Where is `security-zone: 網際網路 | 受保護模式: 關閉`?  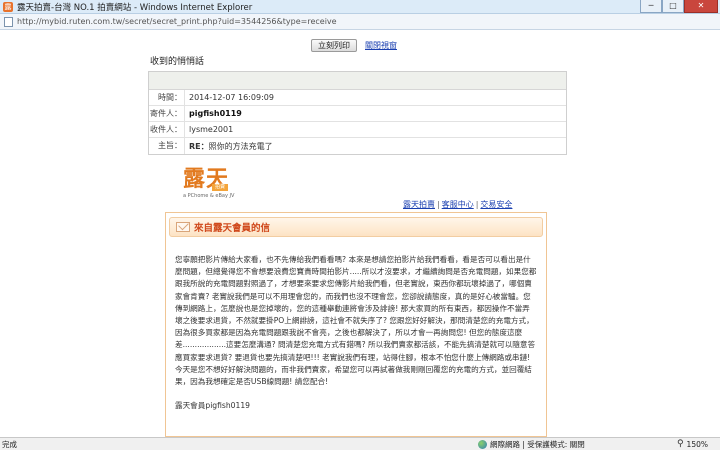
security-zone: 網際網路 | 受保護模式: 關閉 is located at coordinates (531, 444).